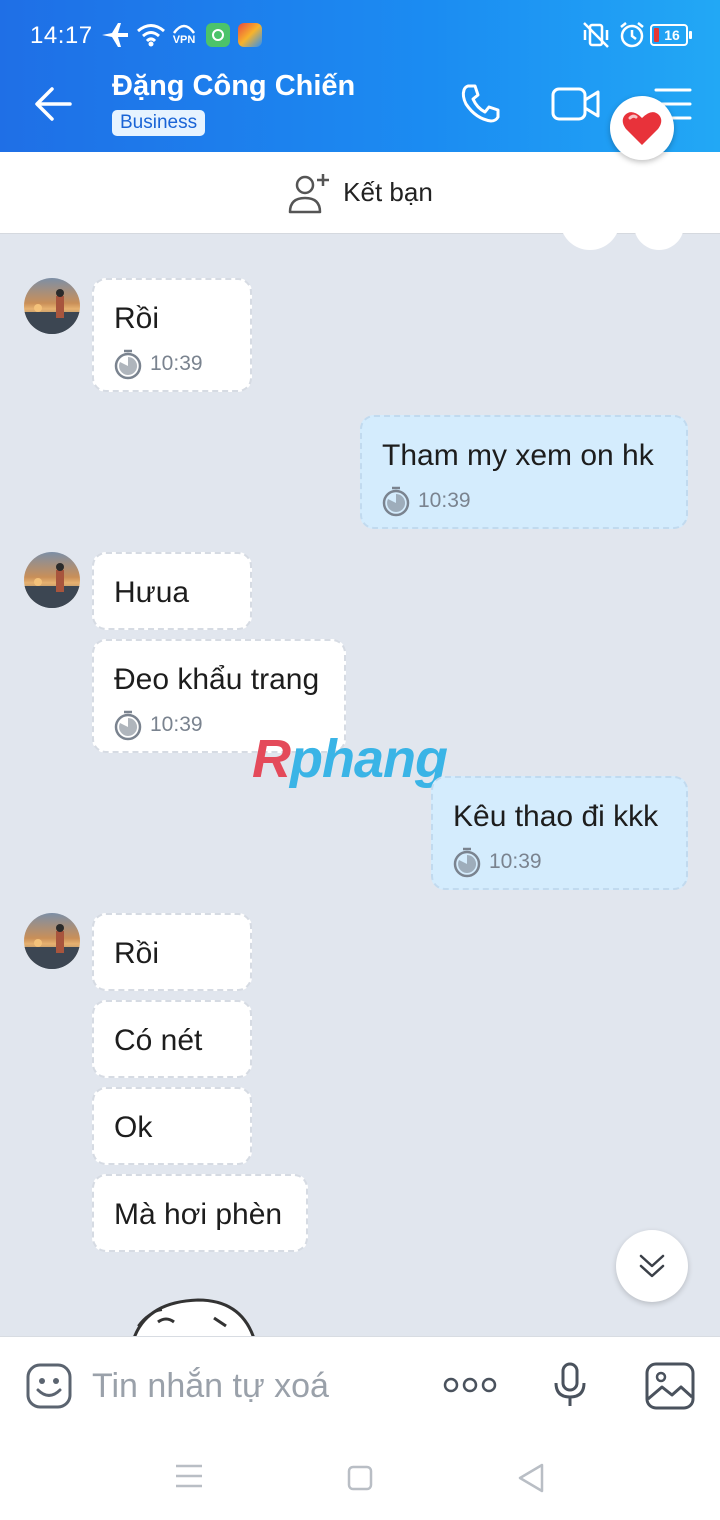 The height and width of the screenshot is (1520, 720). What do you see at coordinates (217, 679) in the screenshot?
I see `message-text: Đeo khẩu trang` at bounding box center [217, 679].